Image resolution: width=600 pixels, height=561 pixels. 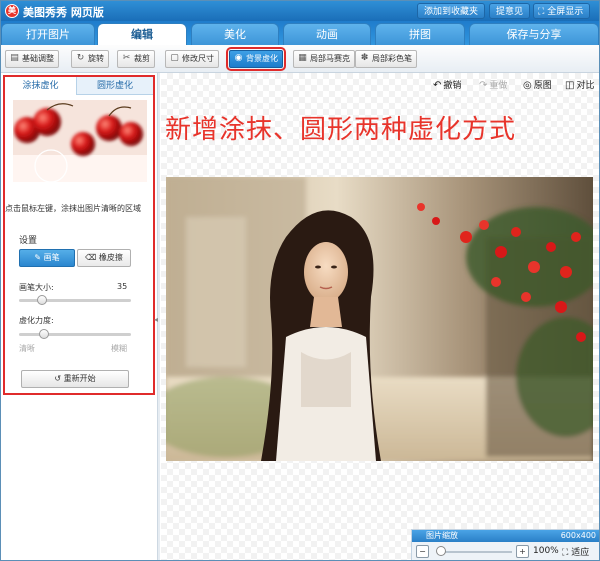 I want to click on zoom-slider-thumb, so click(x=441, y=551).